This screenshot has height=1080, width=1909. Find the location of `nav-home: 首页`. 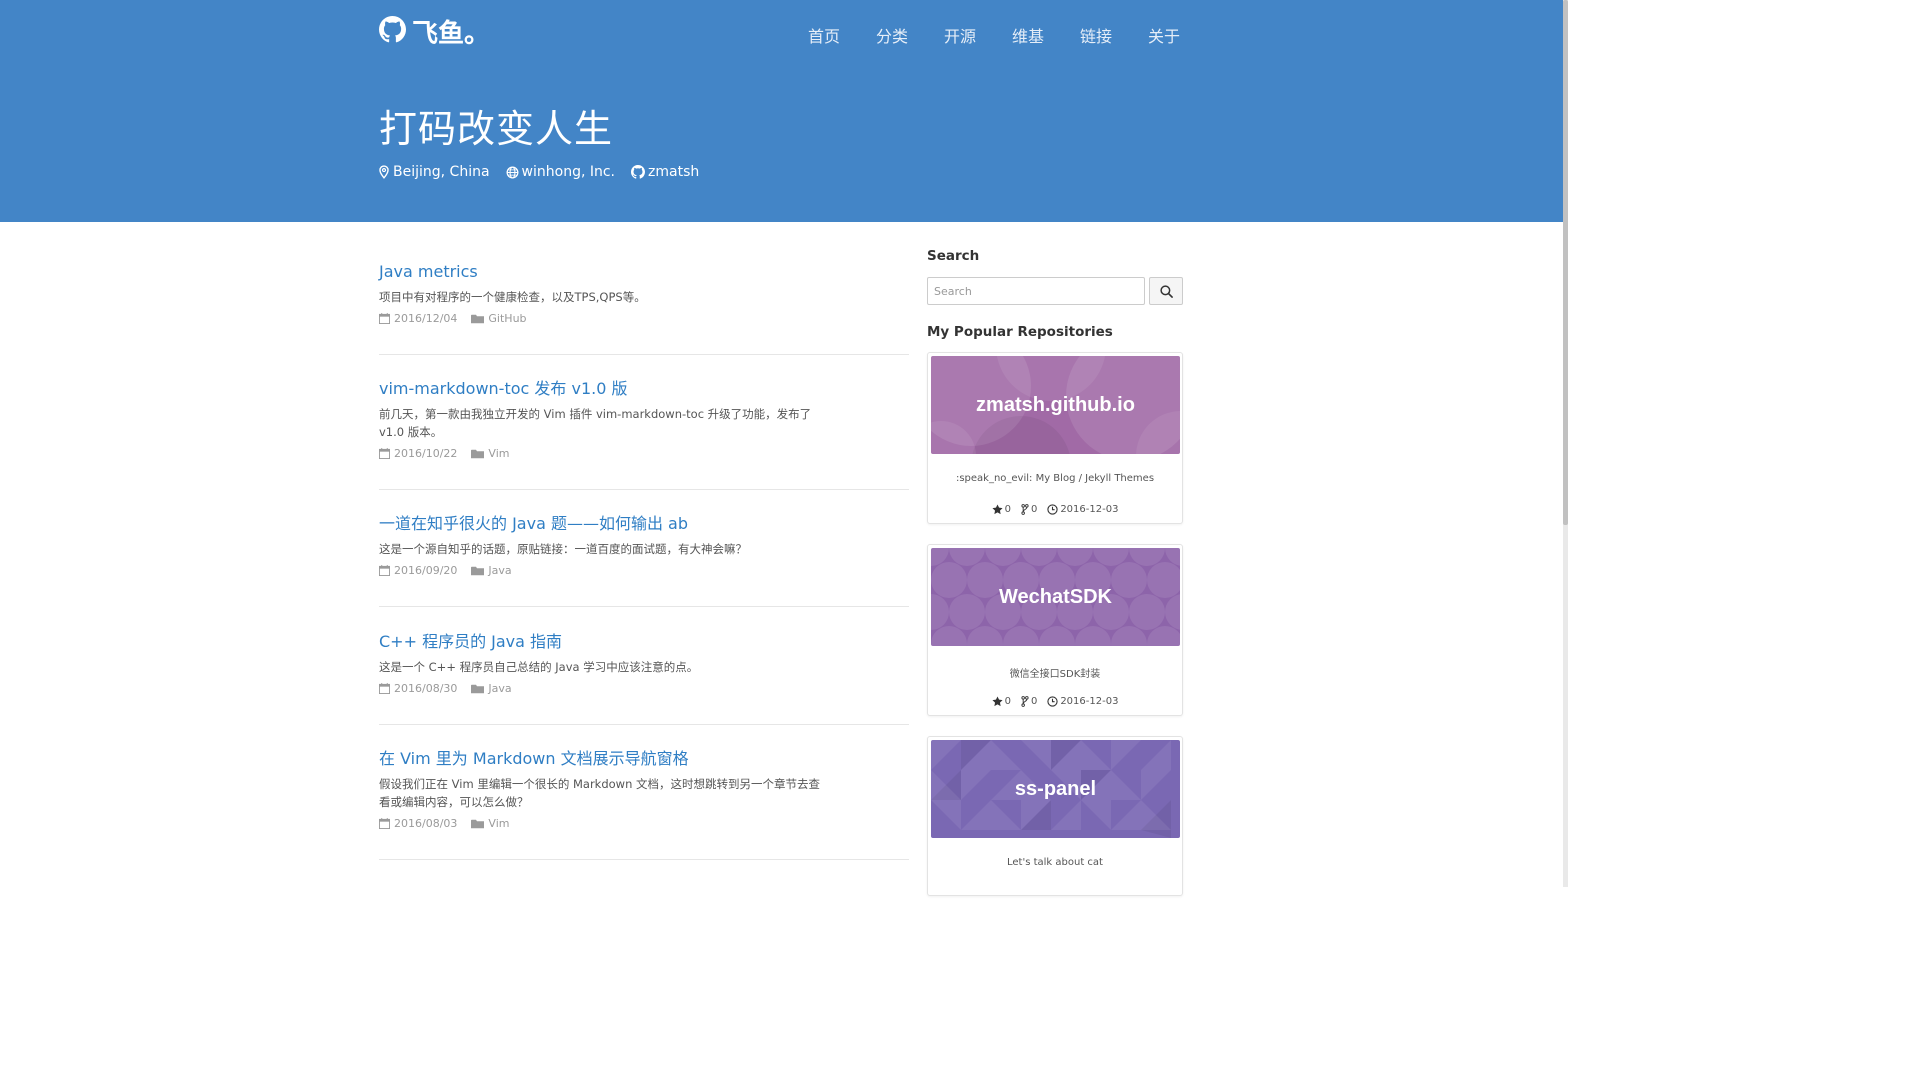

nav-home: 首页 is located at coordinates (824, 35).